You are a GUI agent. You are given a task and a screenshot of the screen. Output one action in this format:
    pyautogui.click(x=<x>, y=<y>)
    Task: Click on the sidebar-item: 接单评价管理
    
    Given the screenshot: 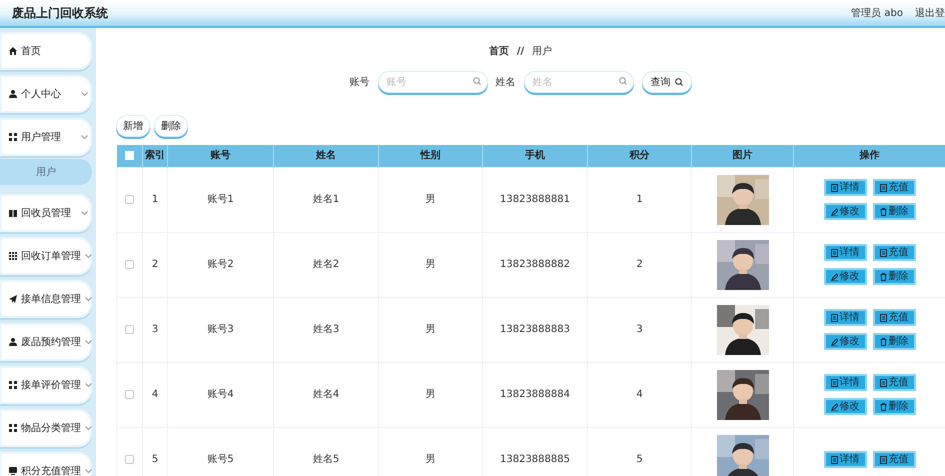 What is the action you would take?
    pyautogui.click(x=46, y=385)
    